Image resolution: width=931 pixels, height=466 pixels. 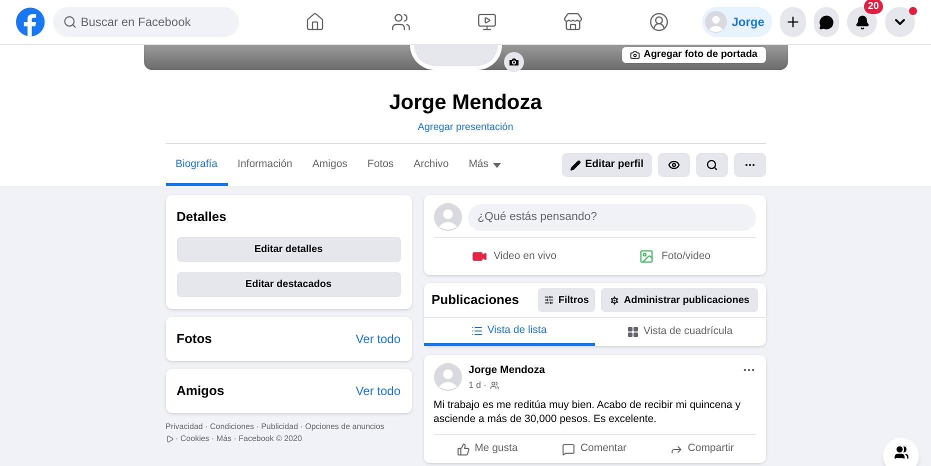 What do you see at coordinates (30, 22) in the screenshot?
I see `logo-icon` at bounding box center [30, 22].